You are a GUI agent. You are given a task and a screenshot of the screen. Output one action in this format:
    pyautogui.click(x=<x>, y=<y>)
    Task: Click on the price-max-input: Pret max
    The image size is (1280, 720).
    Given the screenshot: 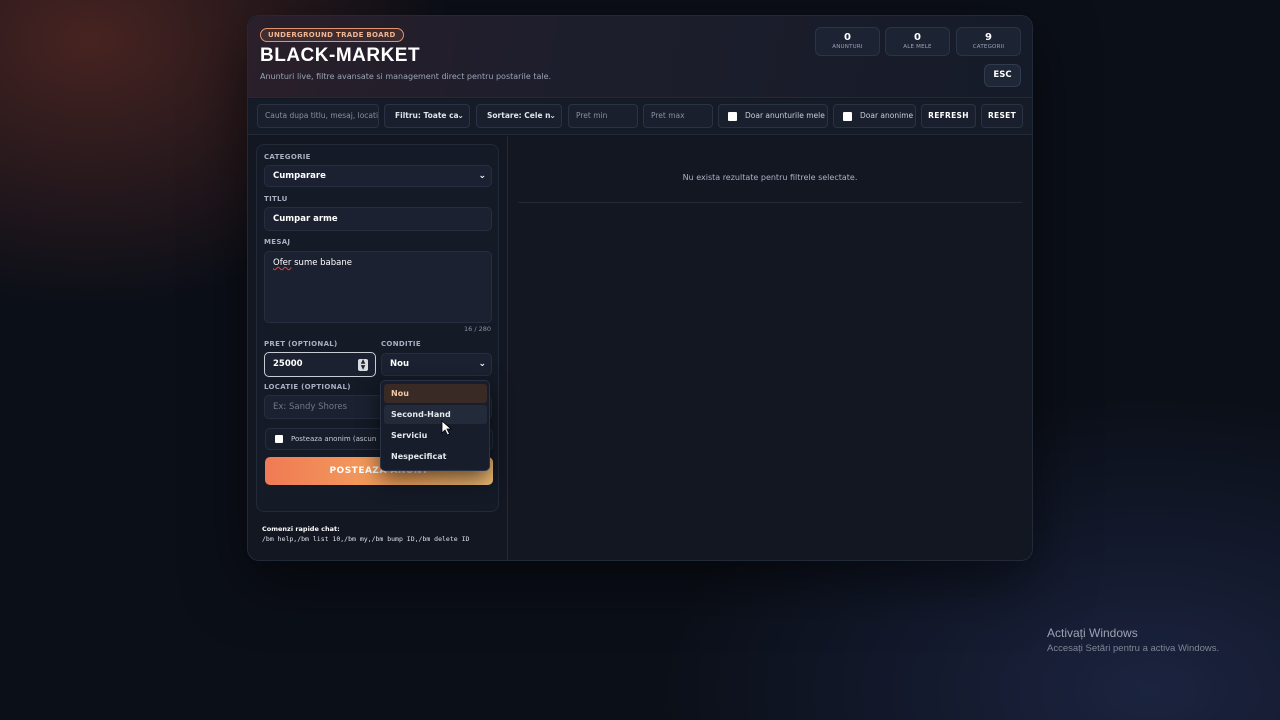 What is the action you would take?
    pyautogui.click(x=678, y=116)
    